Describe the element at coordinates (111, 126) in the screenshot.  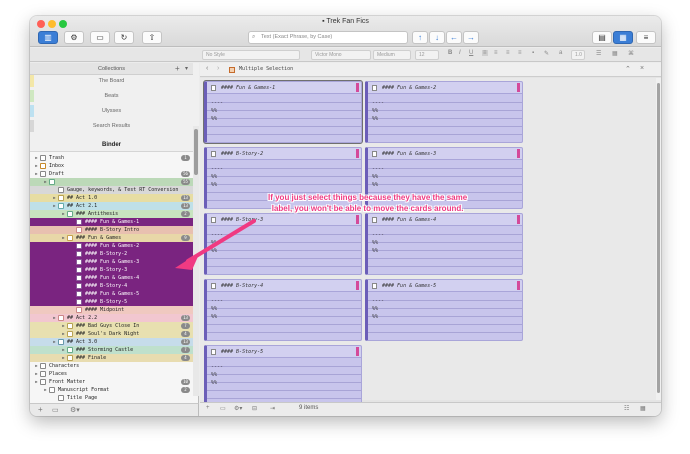
I see `collection-3: Search Results` at that location.